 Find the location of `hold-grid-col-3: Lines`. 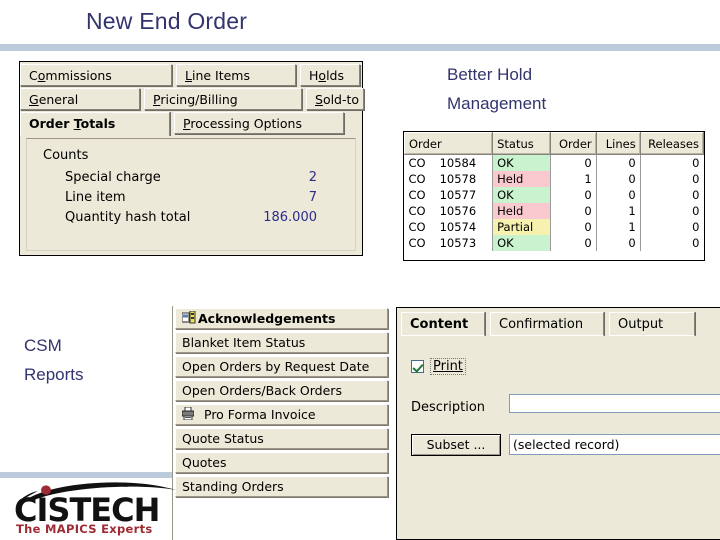

hold-grid-col-3: Lines is located at coordinates (618, 143).